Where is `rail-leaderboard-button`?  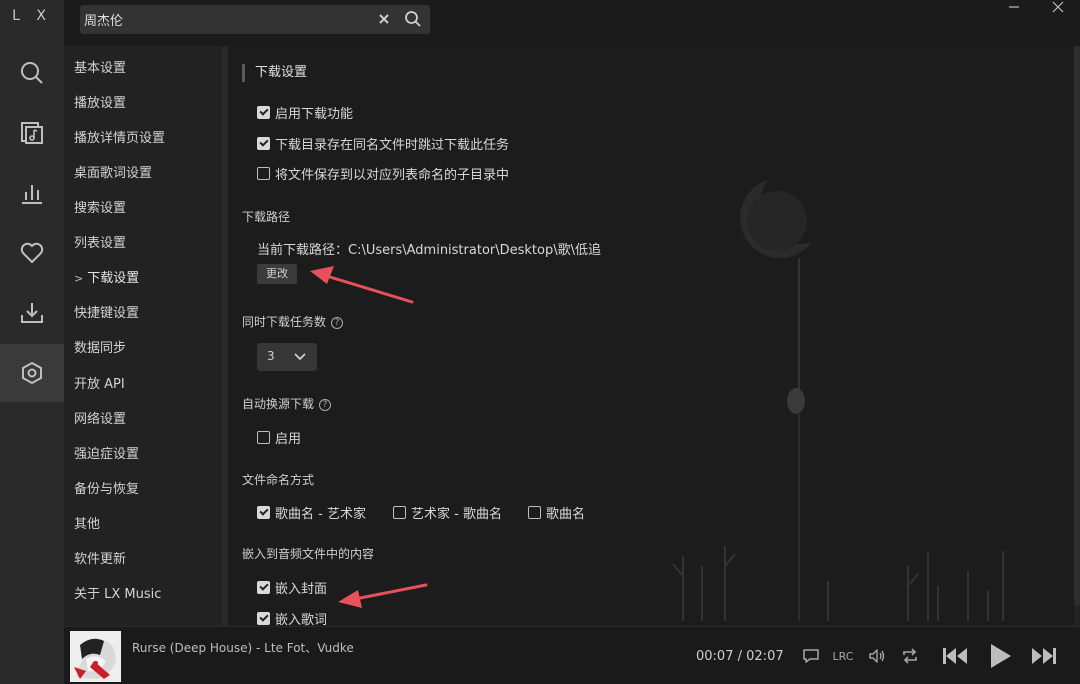
rail-leaderboard-button is located at coordinates (32, 193).